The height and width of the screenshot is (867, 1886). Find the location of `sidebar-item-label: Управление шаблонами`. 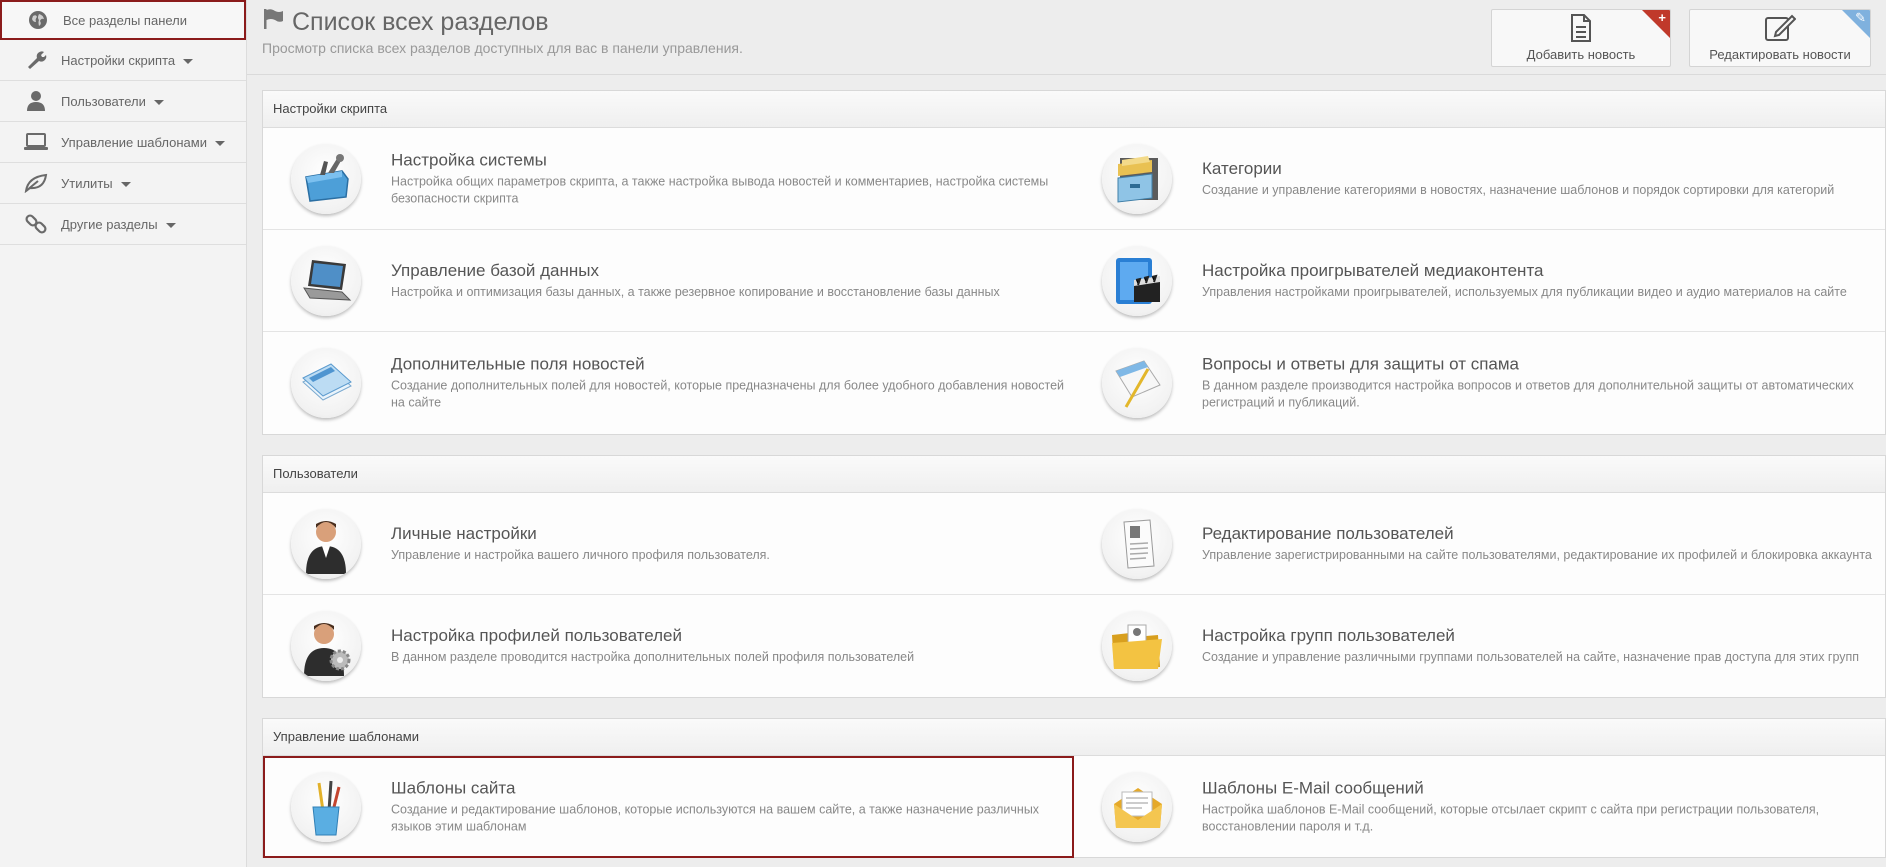

sidebar-item-label: Управление шаблонами is located at coordinates (134, 142).